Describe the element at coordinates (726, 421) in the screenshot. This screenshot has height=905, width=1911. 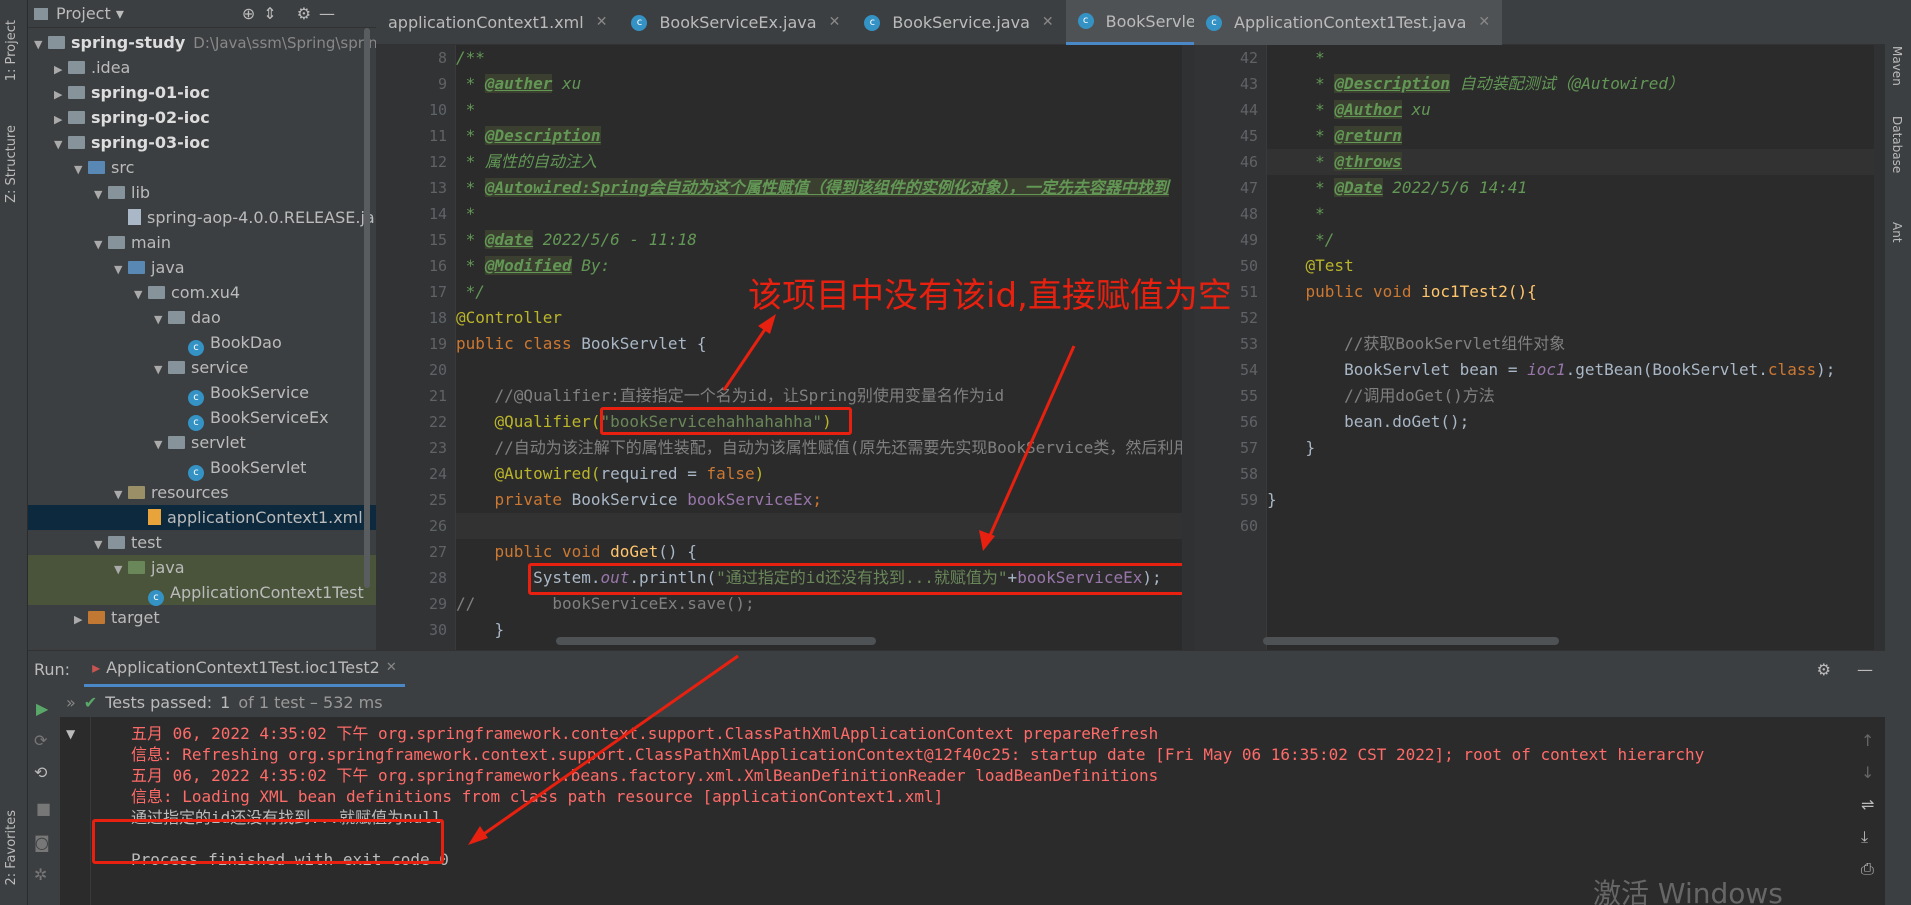
I see `highlight-box-qualifier` at that location.